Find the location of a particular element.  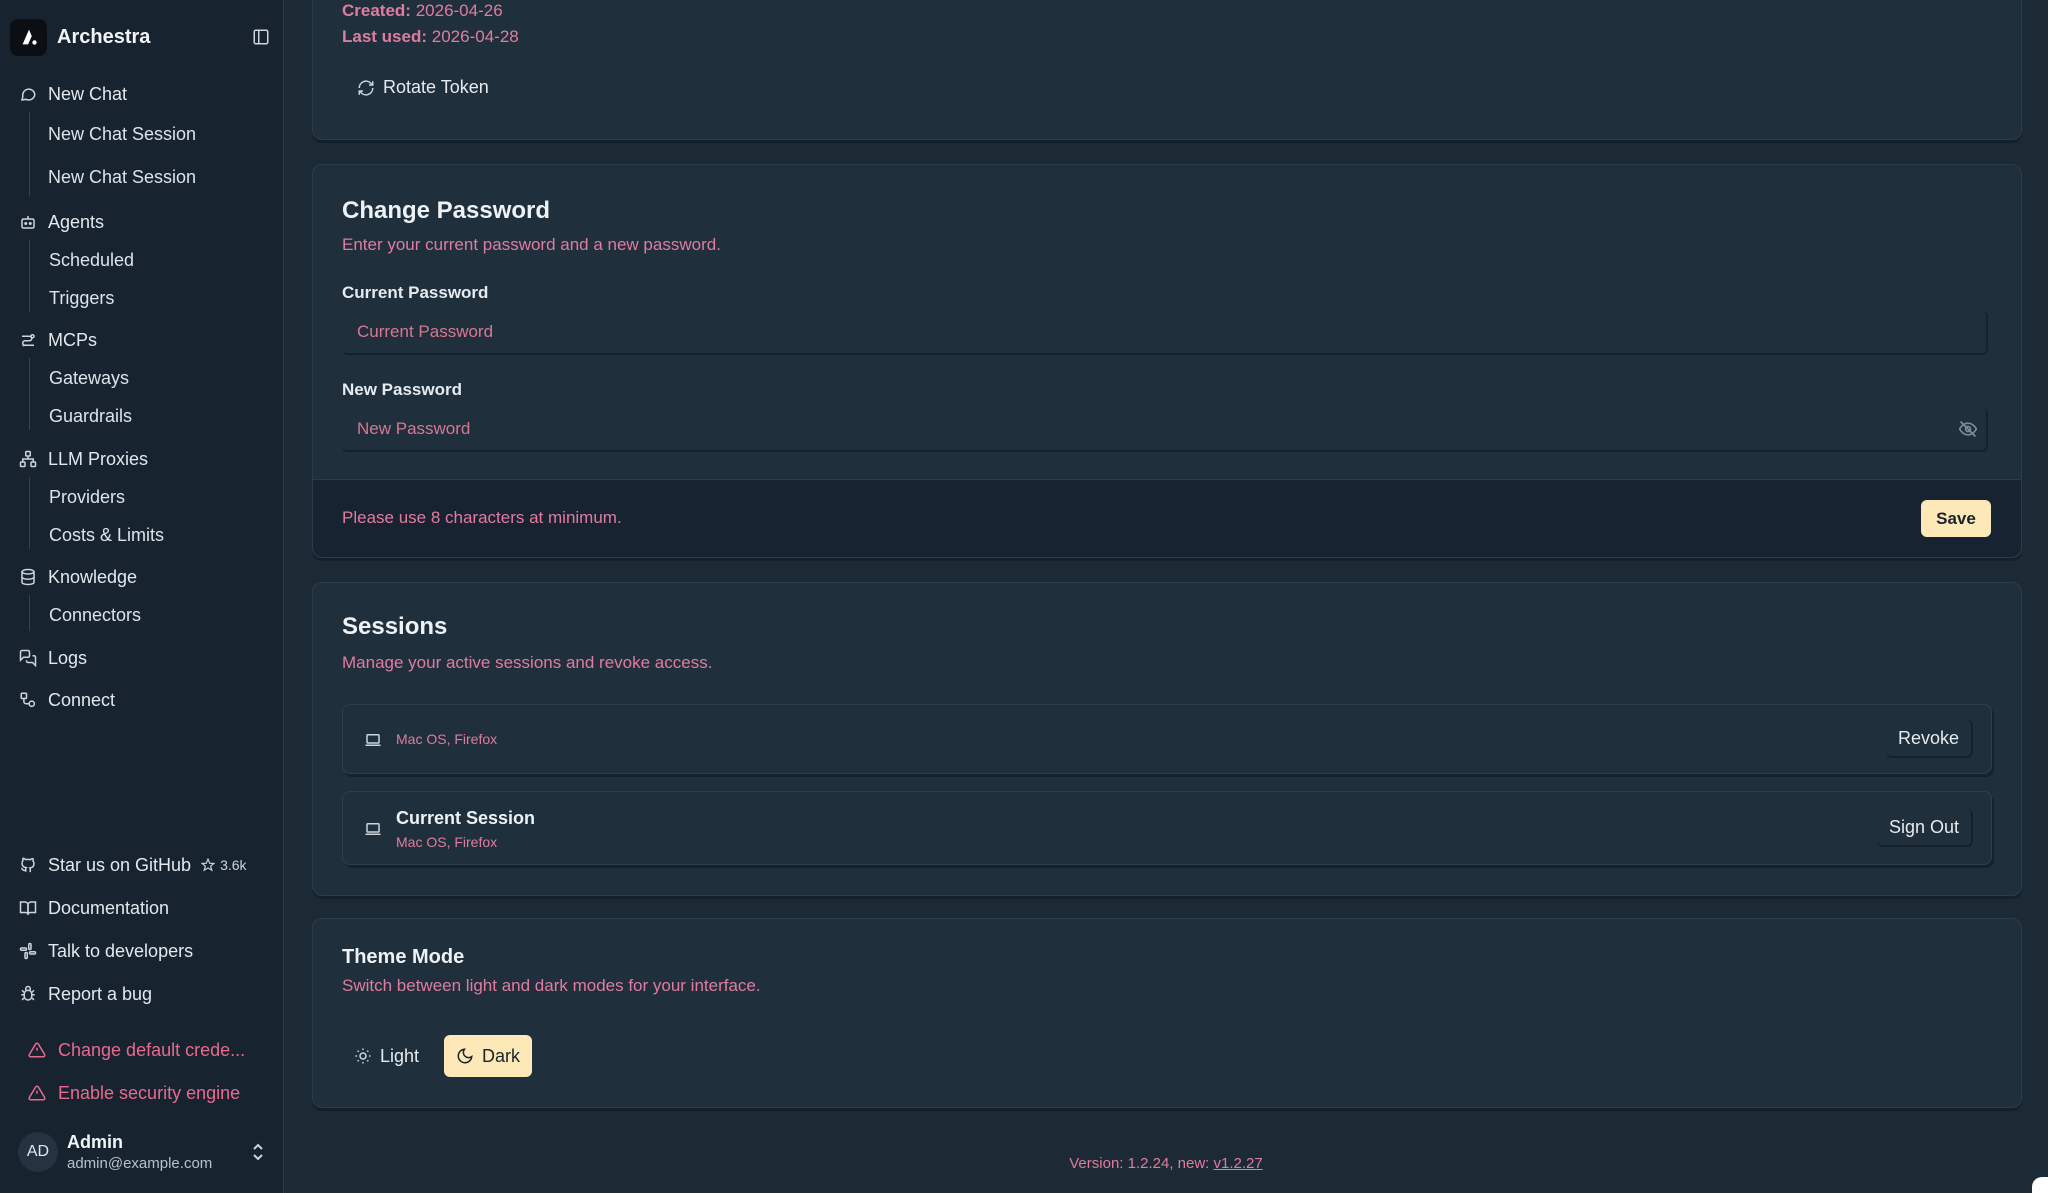

theme-mode-title: Theme Mode is located at coordinates (403, 957).